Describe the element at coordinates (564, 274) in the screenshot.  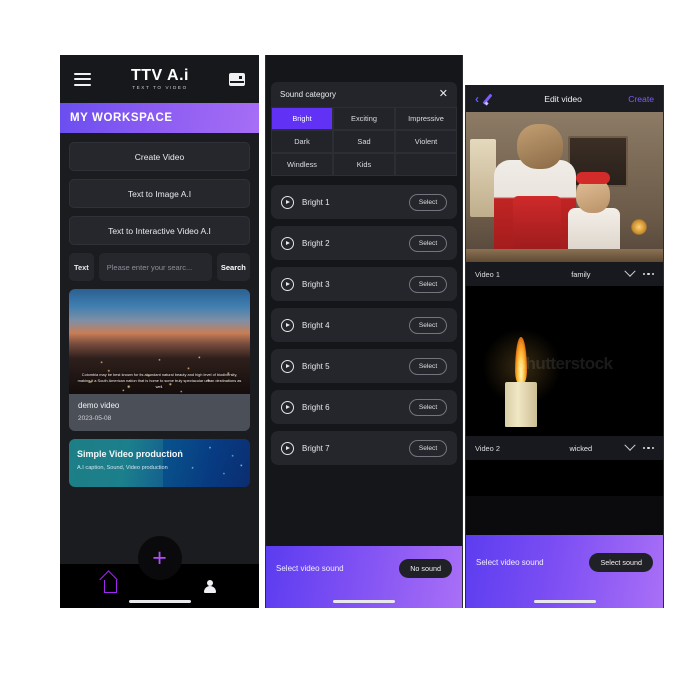
I see `clip-meta-1: Video 1 family` at that location.